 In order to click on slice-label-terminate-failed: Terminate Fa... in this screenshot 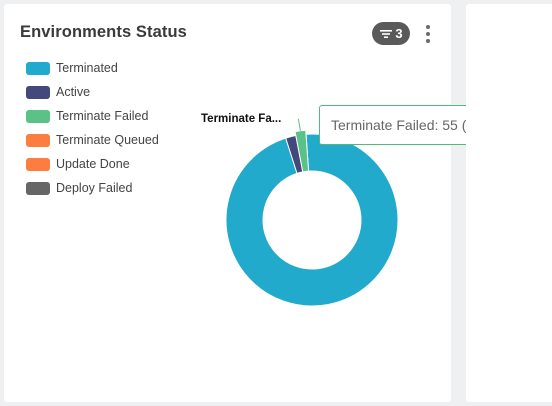, I will do `click(241, 119)`.